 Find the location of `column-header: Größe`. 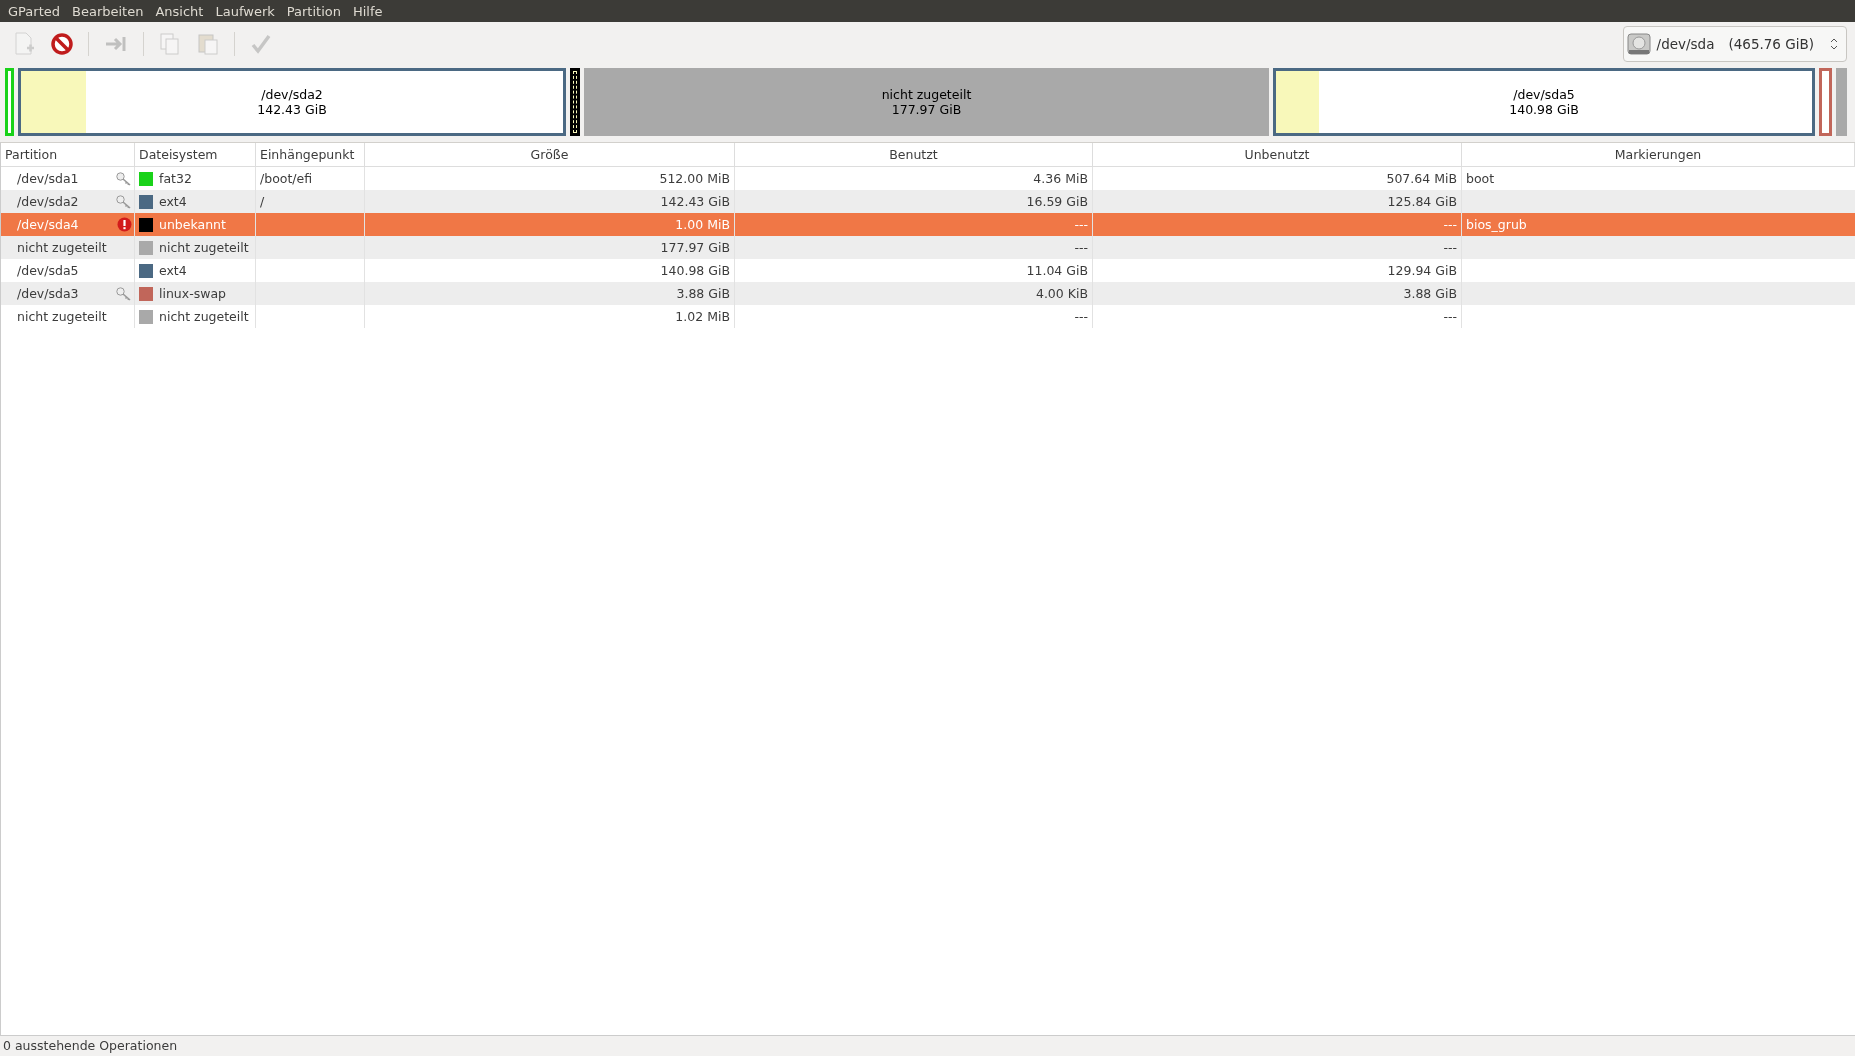

column-header: Größe is located at coordinates (550, 154).